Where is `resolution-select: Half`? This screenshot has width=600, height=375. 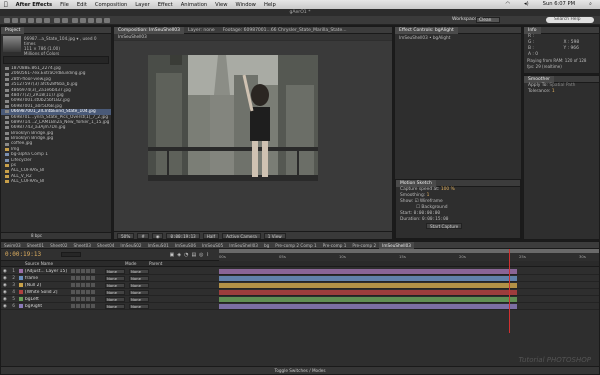
resolution-select: Half is located at coordinates (211, 235).